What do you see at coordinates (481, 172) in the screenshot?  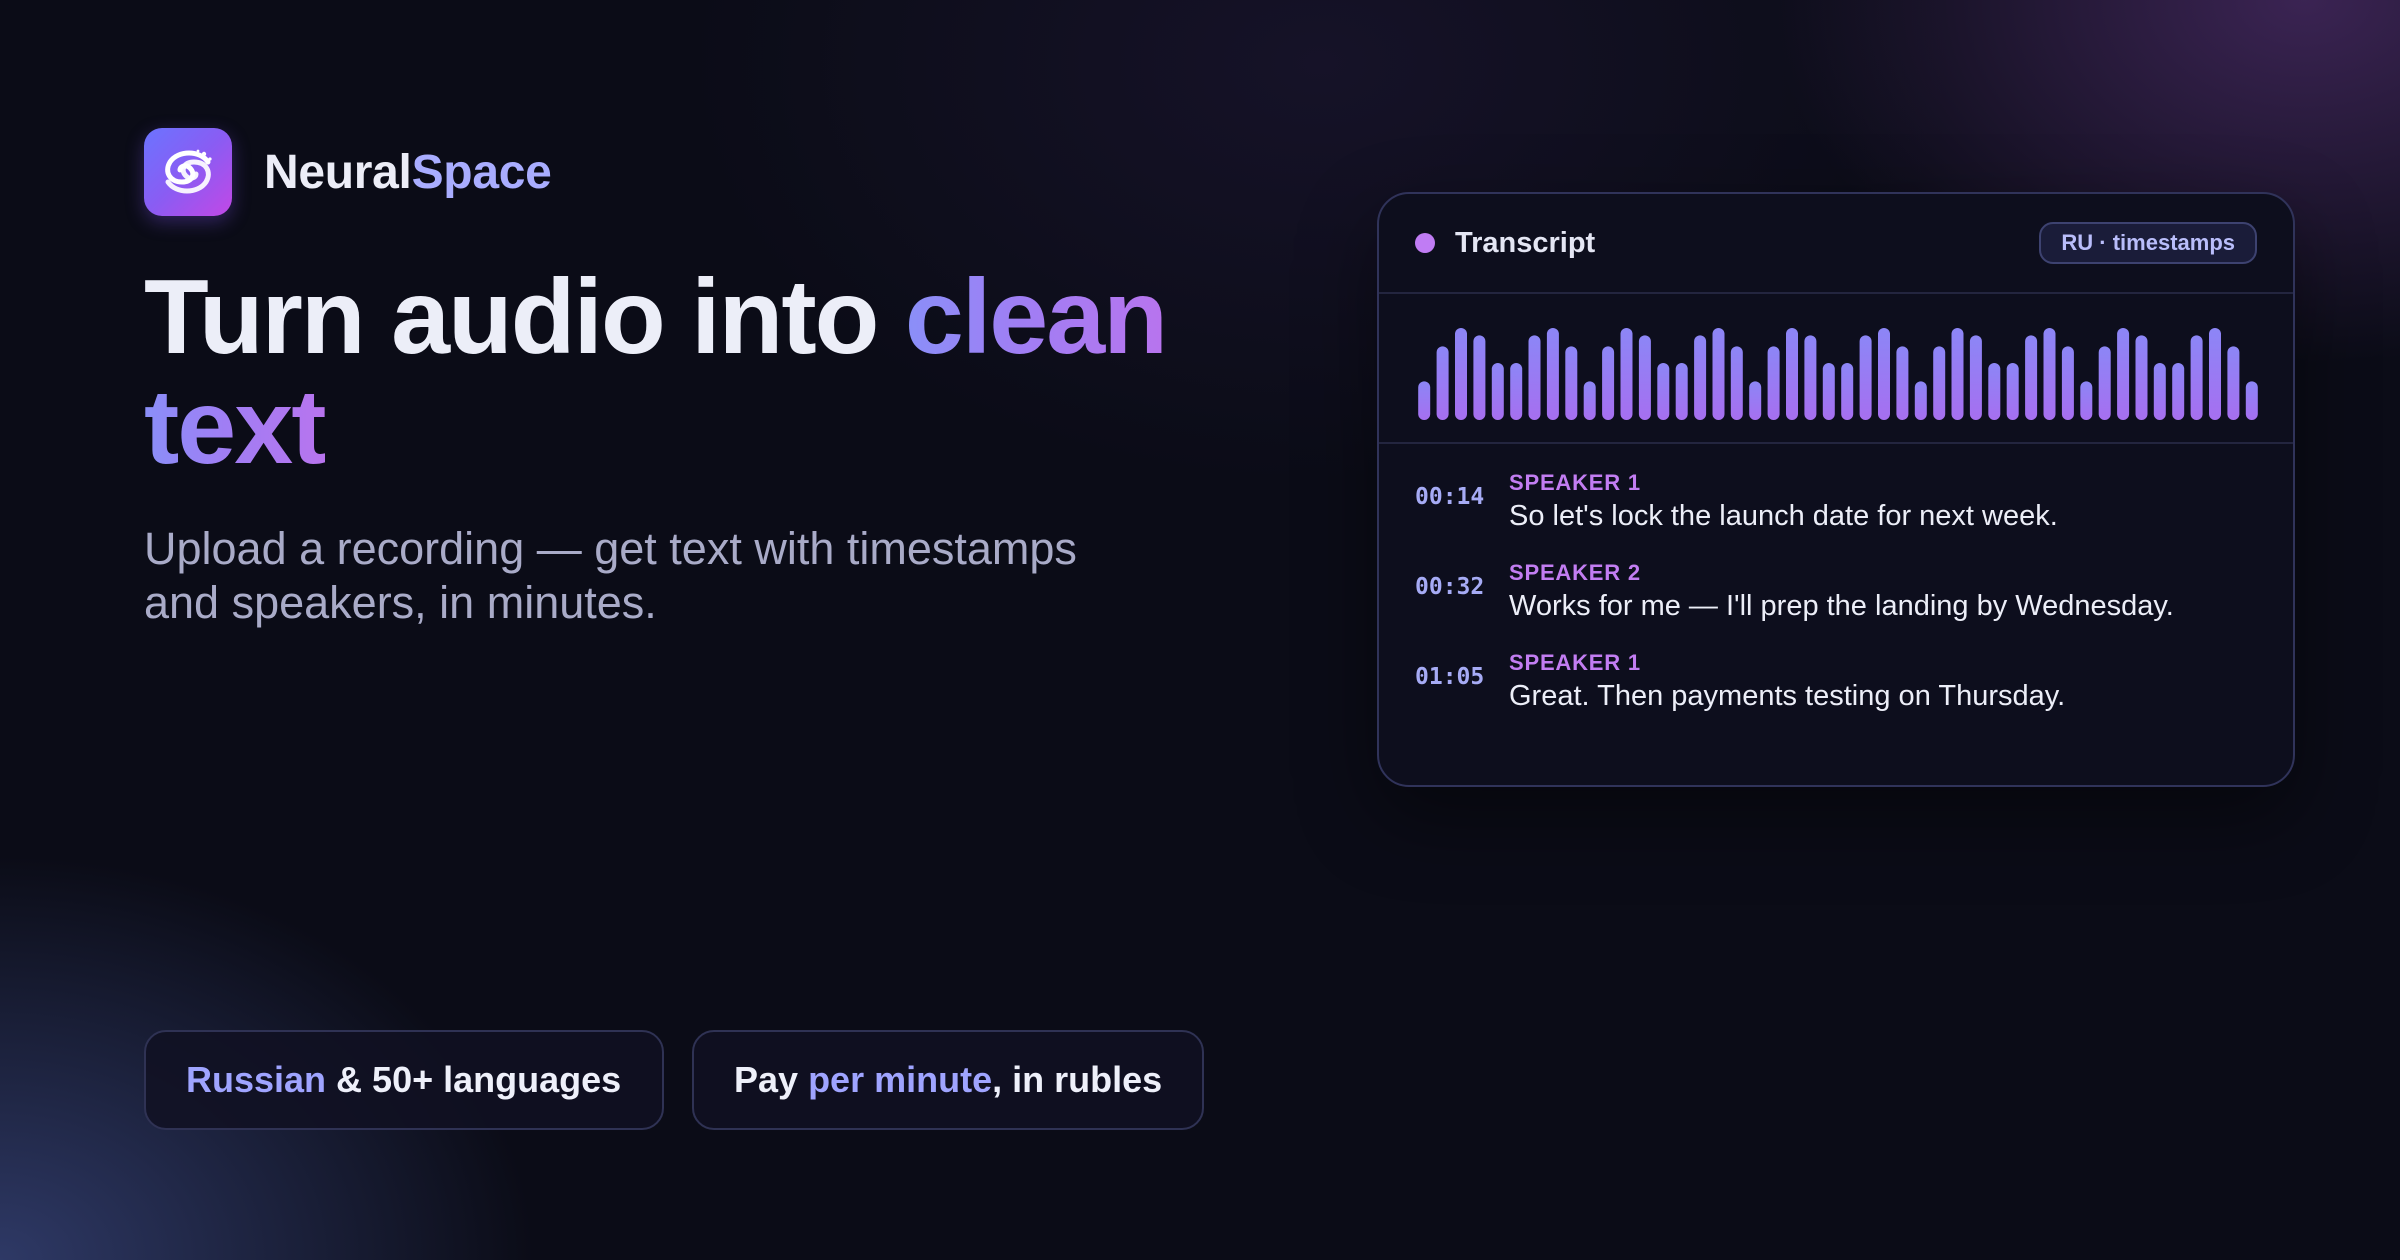 I see `brand-name-part2: Space` at bounding box center [481, 172].